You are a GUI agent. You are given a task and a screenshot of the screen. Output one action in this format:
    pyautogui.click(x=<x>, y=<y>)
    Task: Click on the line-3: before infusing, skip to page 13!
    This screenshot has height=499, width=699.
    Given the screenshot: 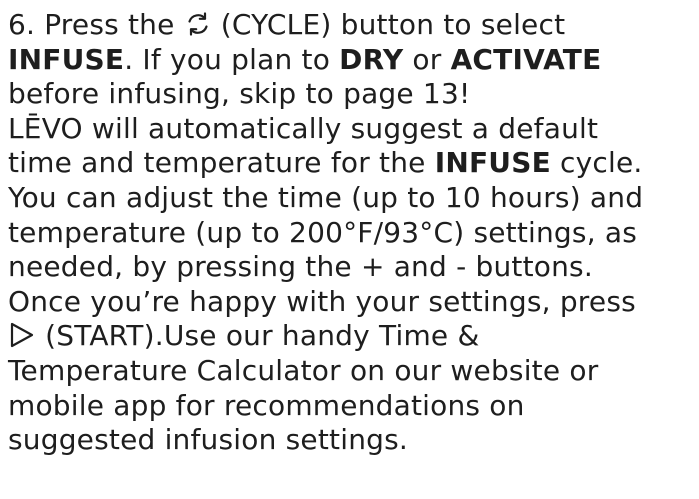 What is the action you would take?
    pyautogui.click(x=239, y=94)
    